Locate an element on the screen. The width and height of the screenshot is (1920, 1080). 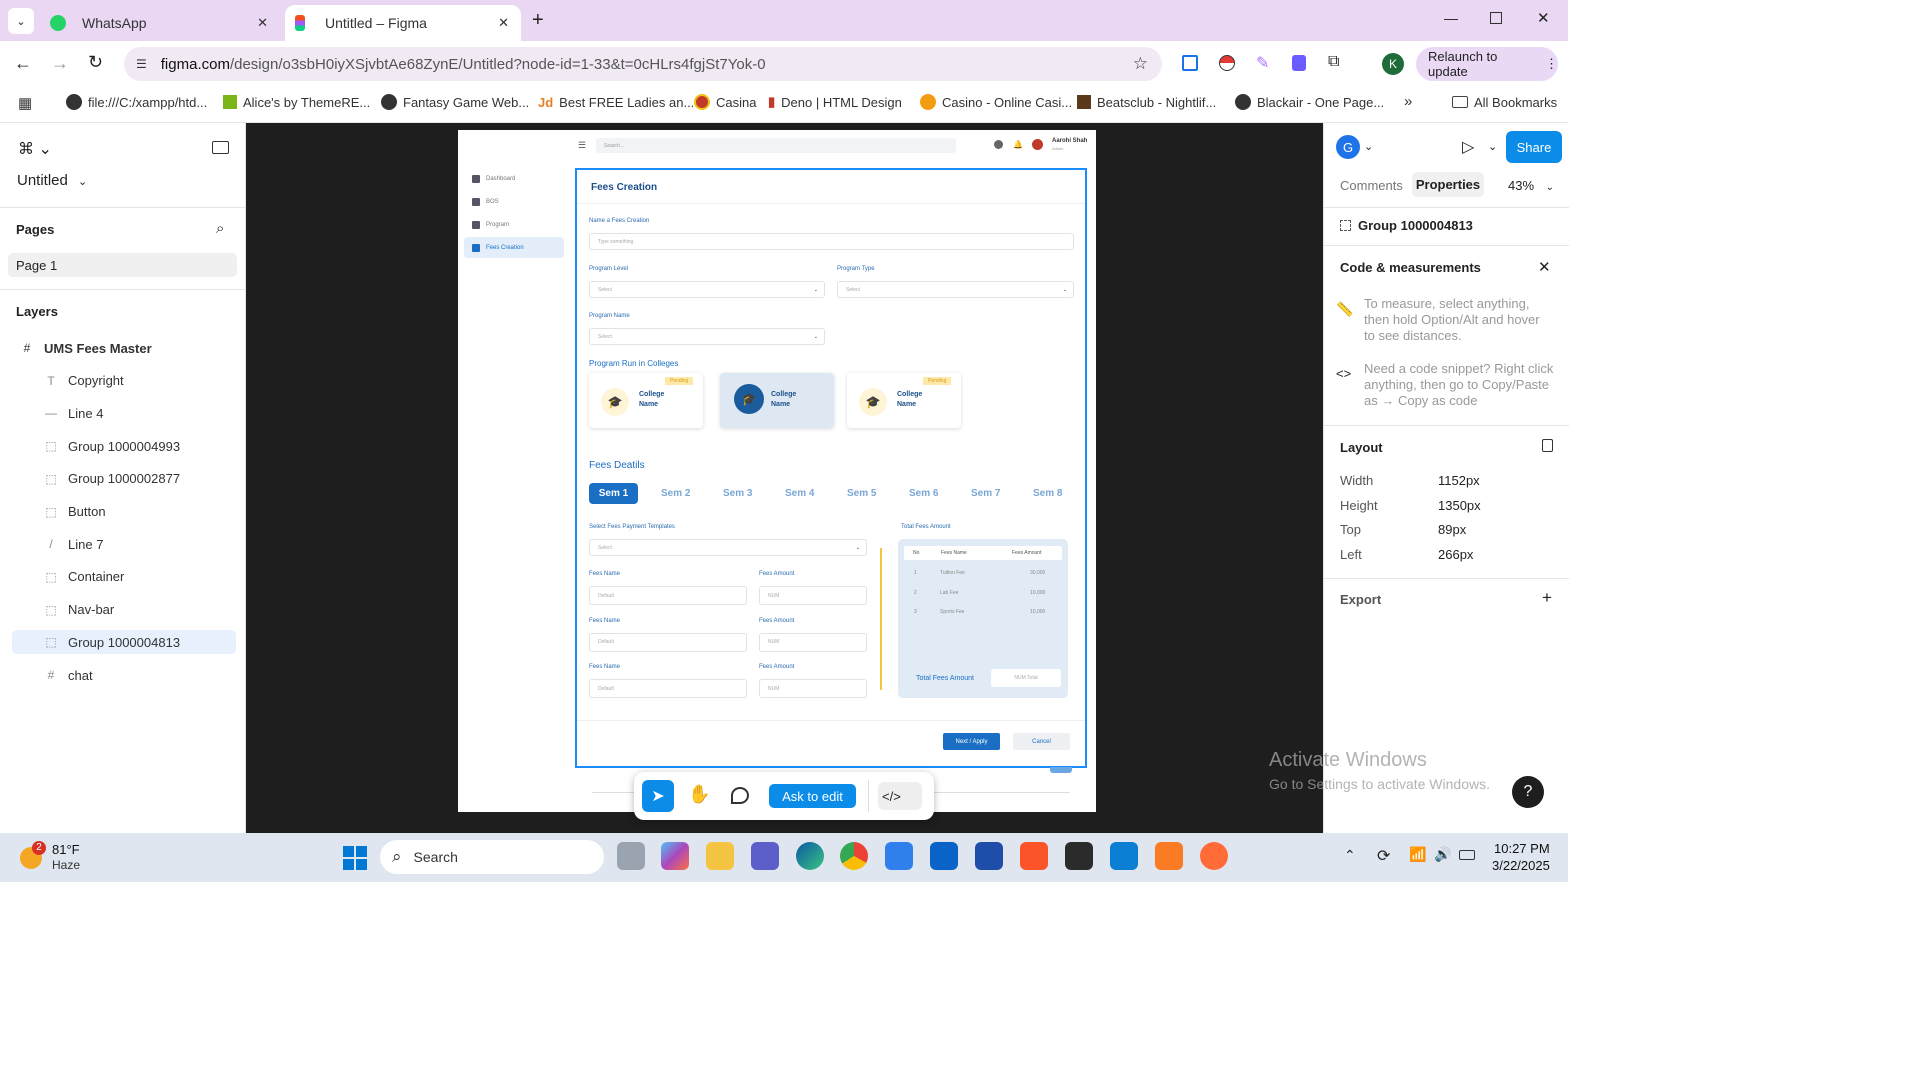
more-bookmarks-icon: » is located at coordinates (1408, 101).